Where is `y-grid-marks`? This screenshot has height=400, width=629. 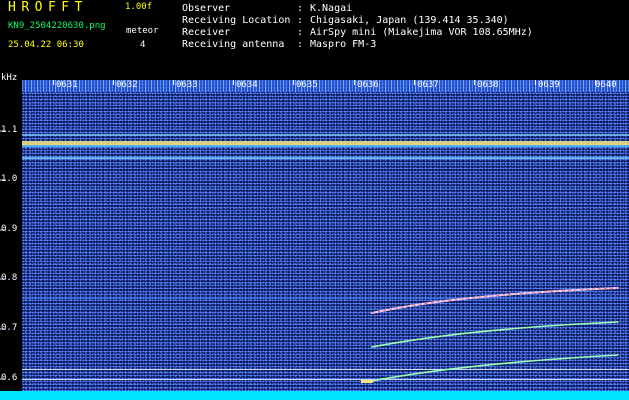 y-grid-marks is located at coordinates (3, 255).